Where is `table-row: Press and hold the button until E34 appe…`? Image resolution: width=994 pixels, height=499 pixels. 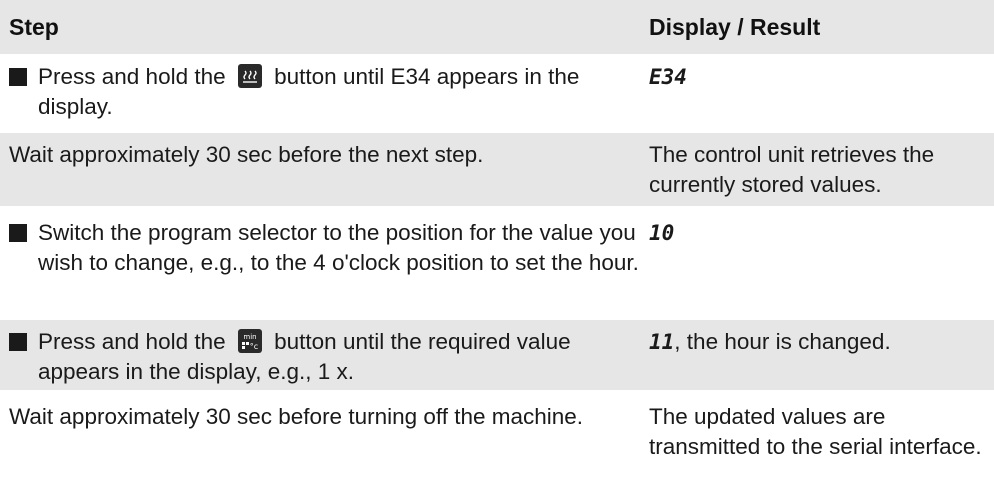
table-row: Press and hold the button until E34 appe… is located at coordinates (497, 90).